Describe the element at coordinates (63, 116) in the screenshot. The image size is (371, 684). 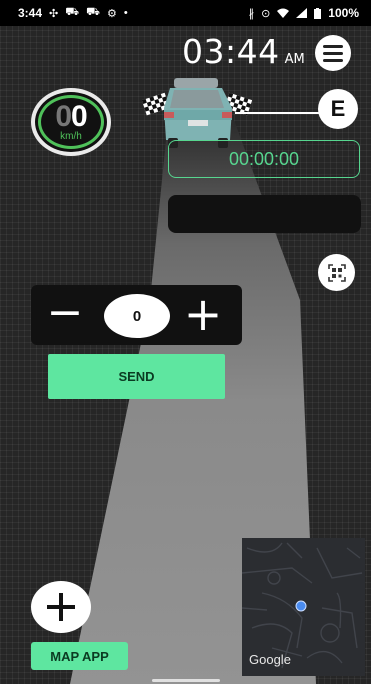
I see `speed-ghost-digit: 0` at that location.